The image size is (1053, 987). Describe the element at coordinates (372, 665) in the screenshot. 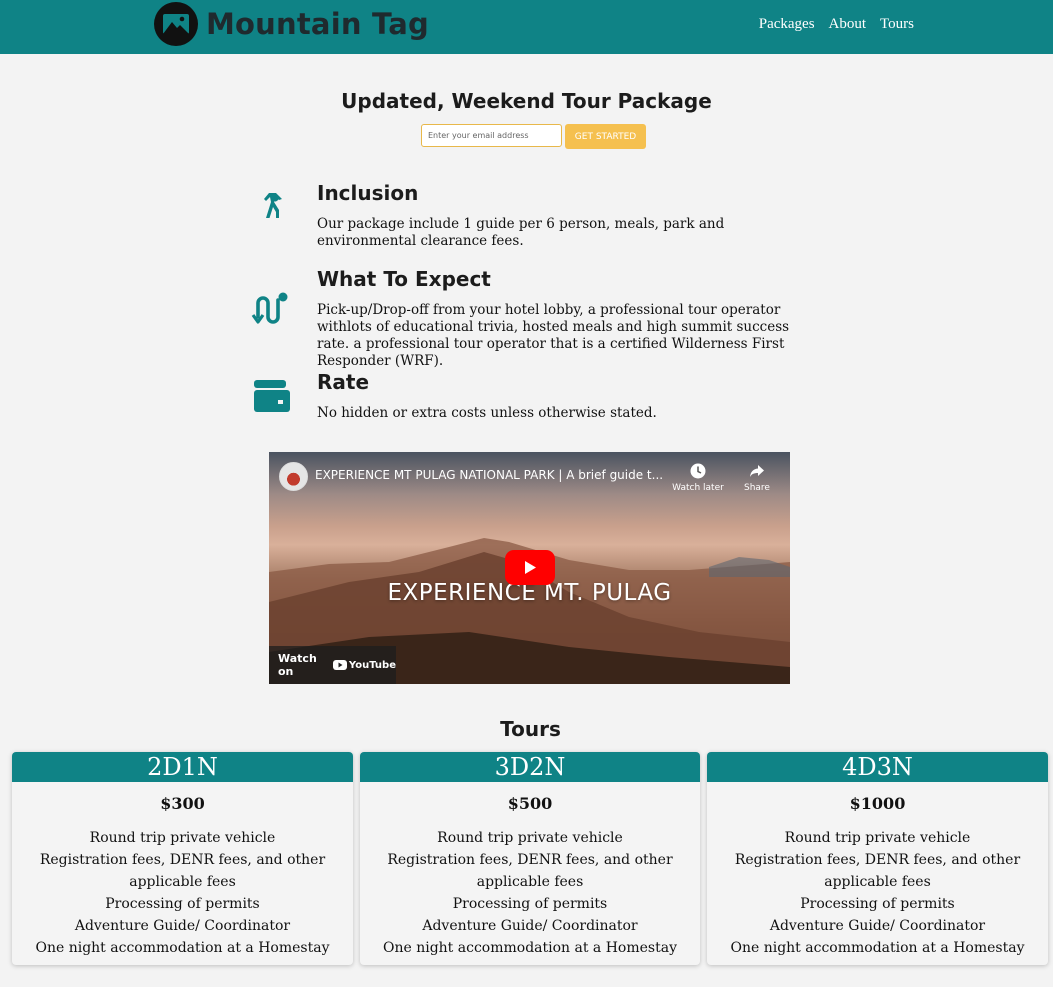

I see `youtube-label: YouTube` at that location.